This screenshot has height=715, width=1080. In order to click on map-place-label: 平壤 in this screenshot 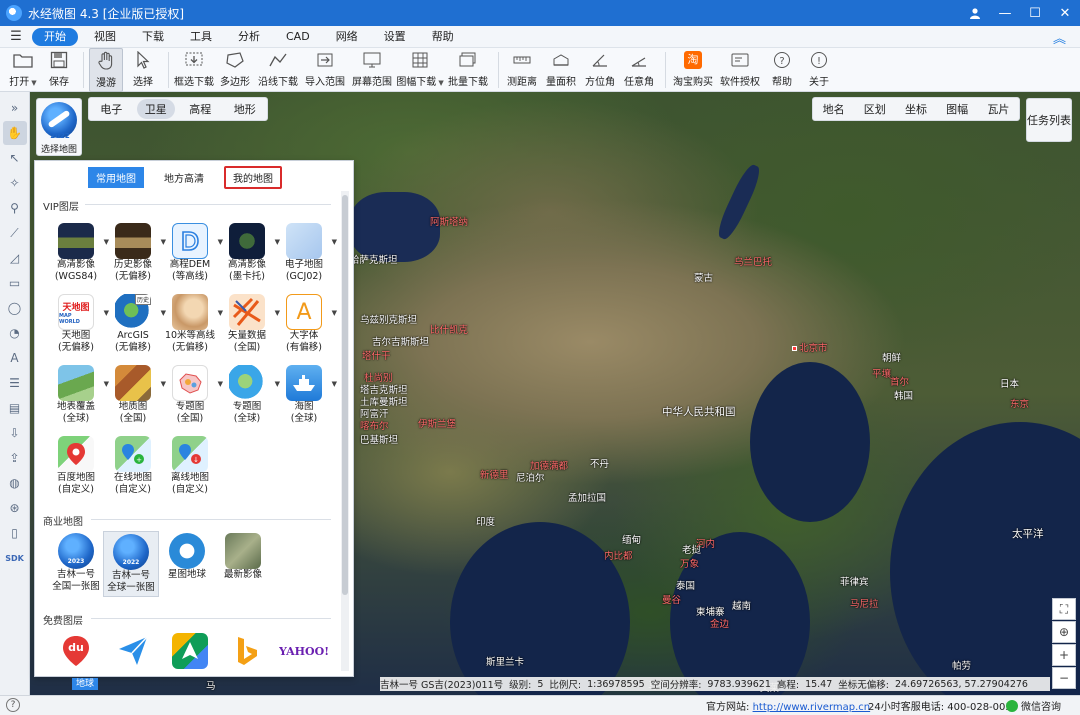, I will do `click(881, 373)`.